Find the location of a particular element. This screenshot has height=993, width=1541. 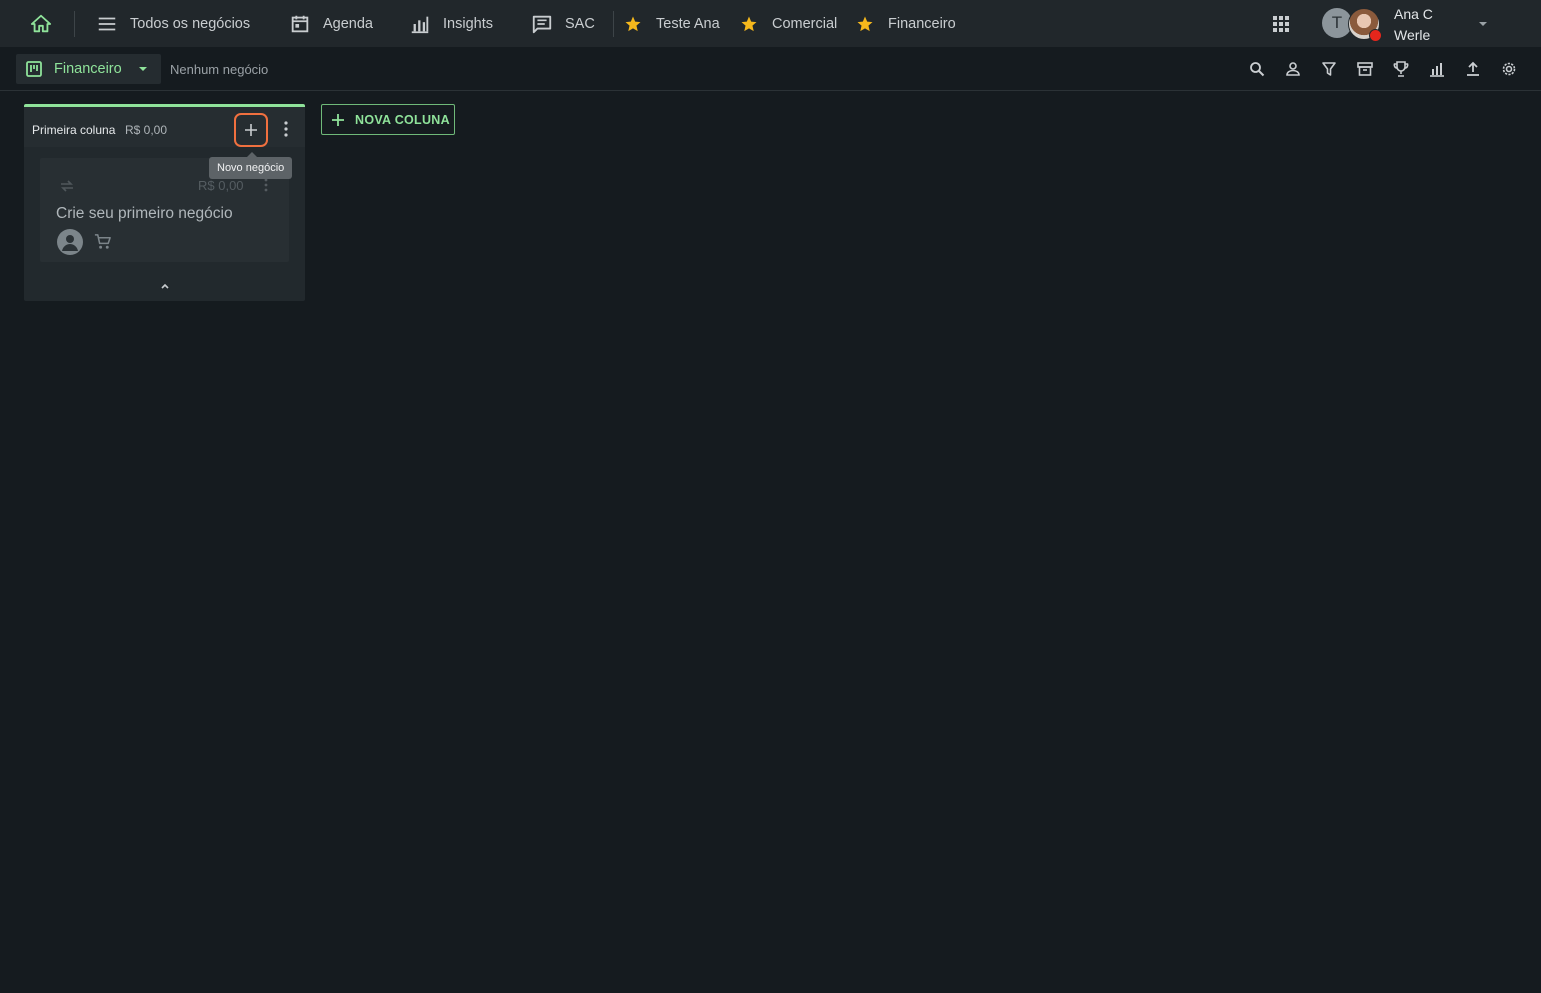

column-total: R$ 0,00 is located at coordinates (146, 130).